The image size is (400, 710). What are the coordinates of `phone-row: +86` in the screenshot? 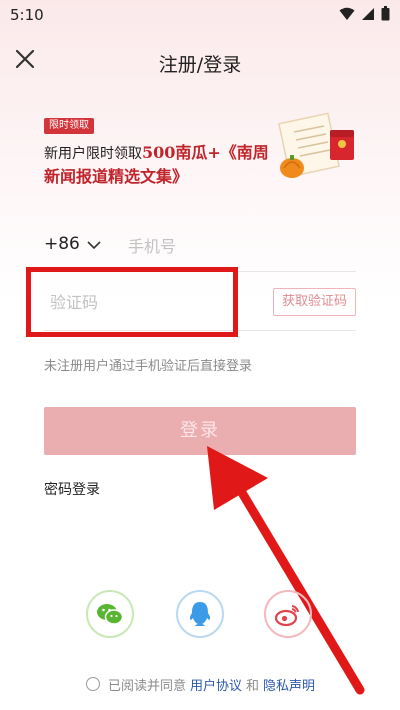 It's located at (202, 248).